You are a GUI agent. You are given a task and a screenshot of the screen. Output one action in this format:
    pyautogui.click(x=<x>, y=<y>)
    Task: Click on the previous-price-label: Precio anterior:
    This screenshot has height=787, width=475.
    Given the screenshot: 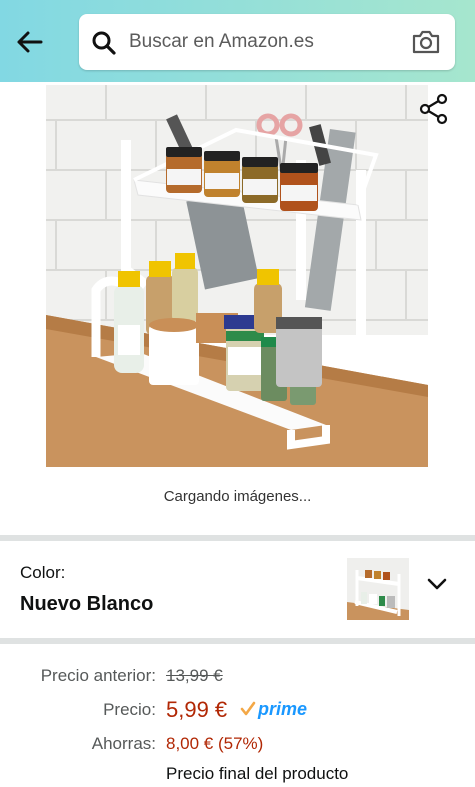 What is the action you would take?
    pyautogui.click(x=98, y=675)
    